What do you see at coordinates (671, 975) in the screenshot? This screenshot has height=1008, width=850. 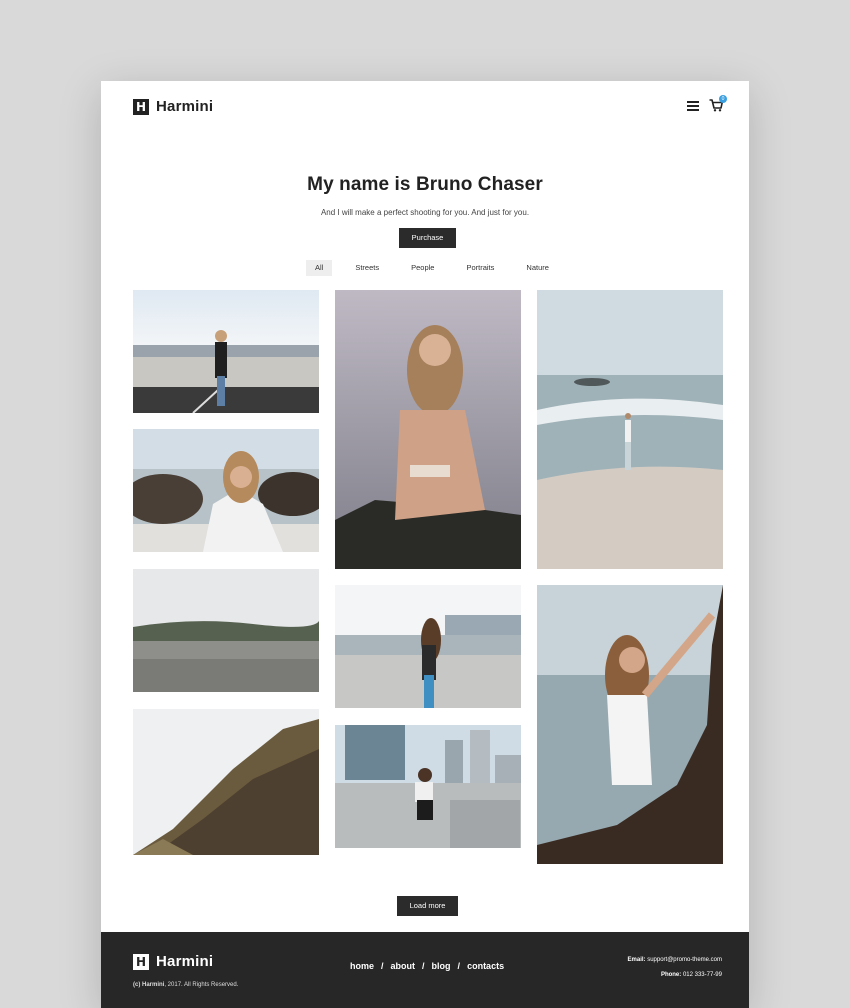 I see `phone-label: Phone:` at bounding box center [671, 975].